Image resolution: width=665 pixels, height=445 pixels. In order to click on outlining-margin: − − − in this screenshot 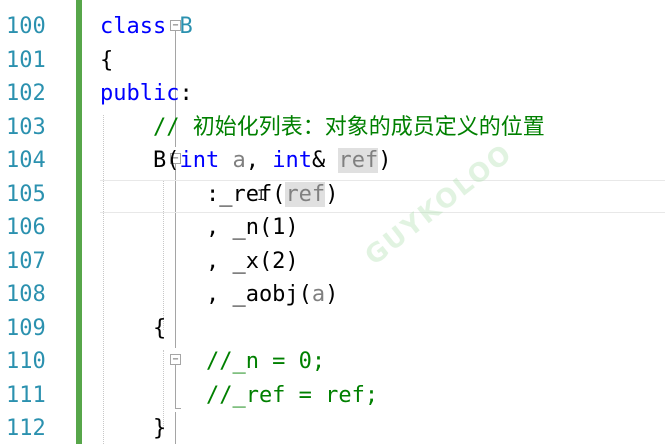, I will do `click(132, 222)`.